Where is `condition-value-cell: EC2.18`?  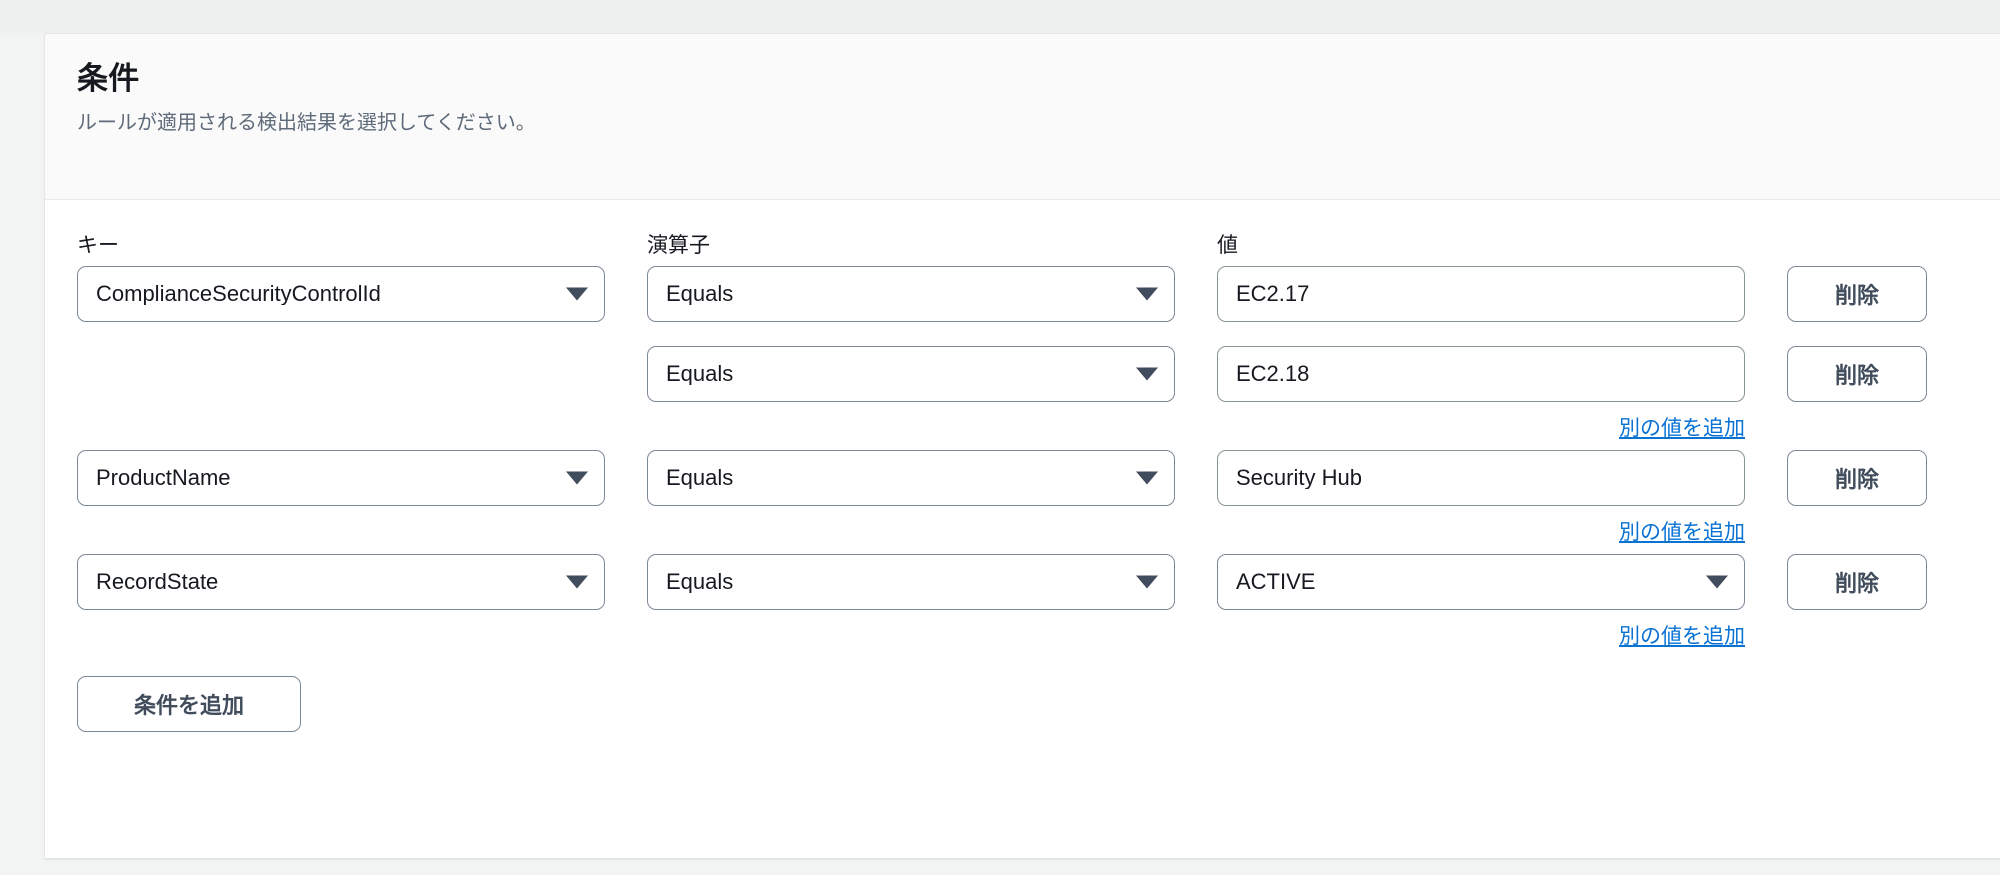 condition-value-cell: EC2.18 is located at coordinates (1502, 374).